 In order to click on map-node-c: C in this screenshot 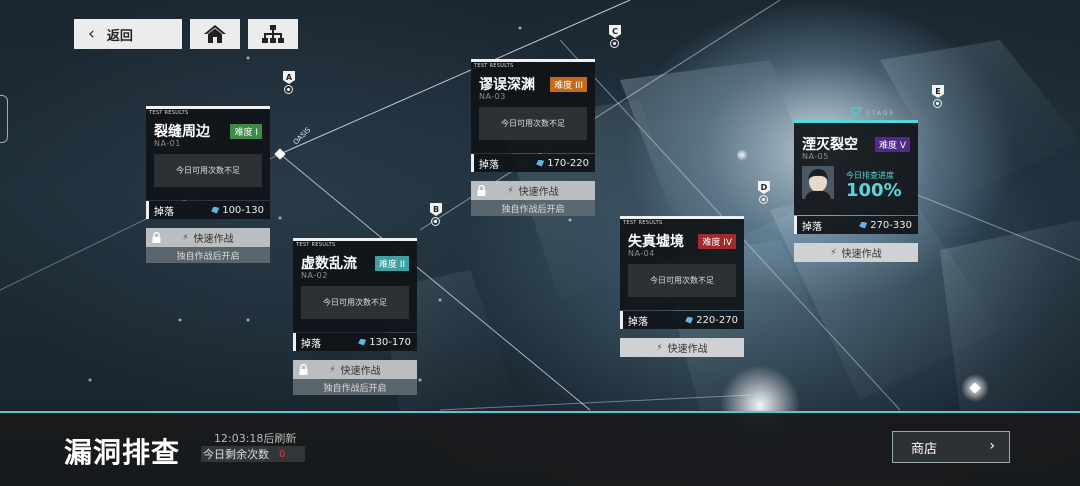, I will do `click(615, 36)`.